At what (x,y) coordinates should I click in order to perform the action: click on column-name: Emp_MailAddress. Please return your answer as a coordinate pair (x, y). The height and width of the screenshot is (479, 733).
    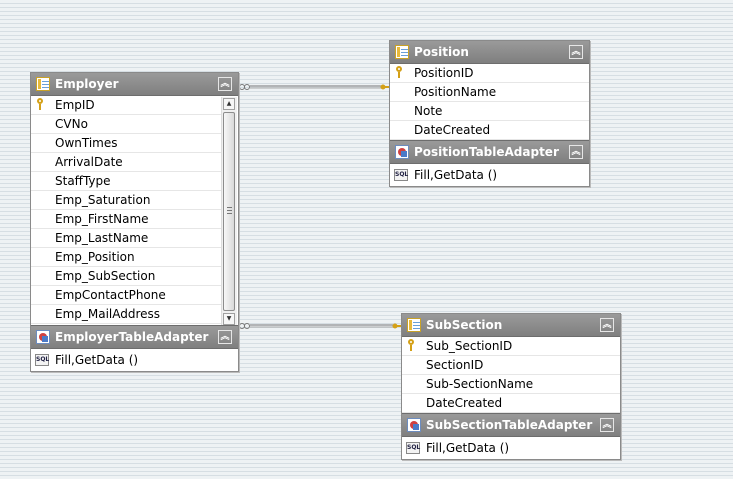
    Looking at the image, I should click on (108, 314).